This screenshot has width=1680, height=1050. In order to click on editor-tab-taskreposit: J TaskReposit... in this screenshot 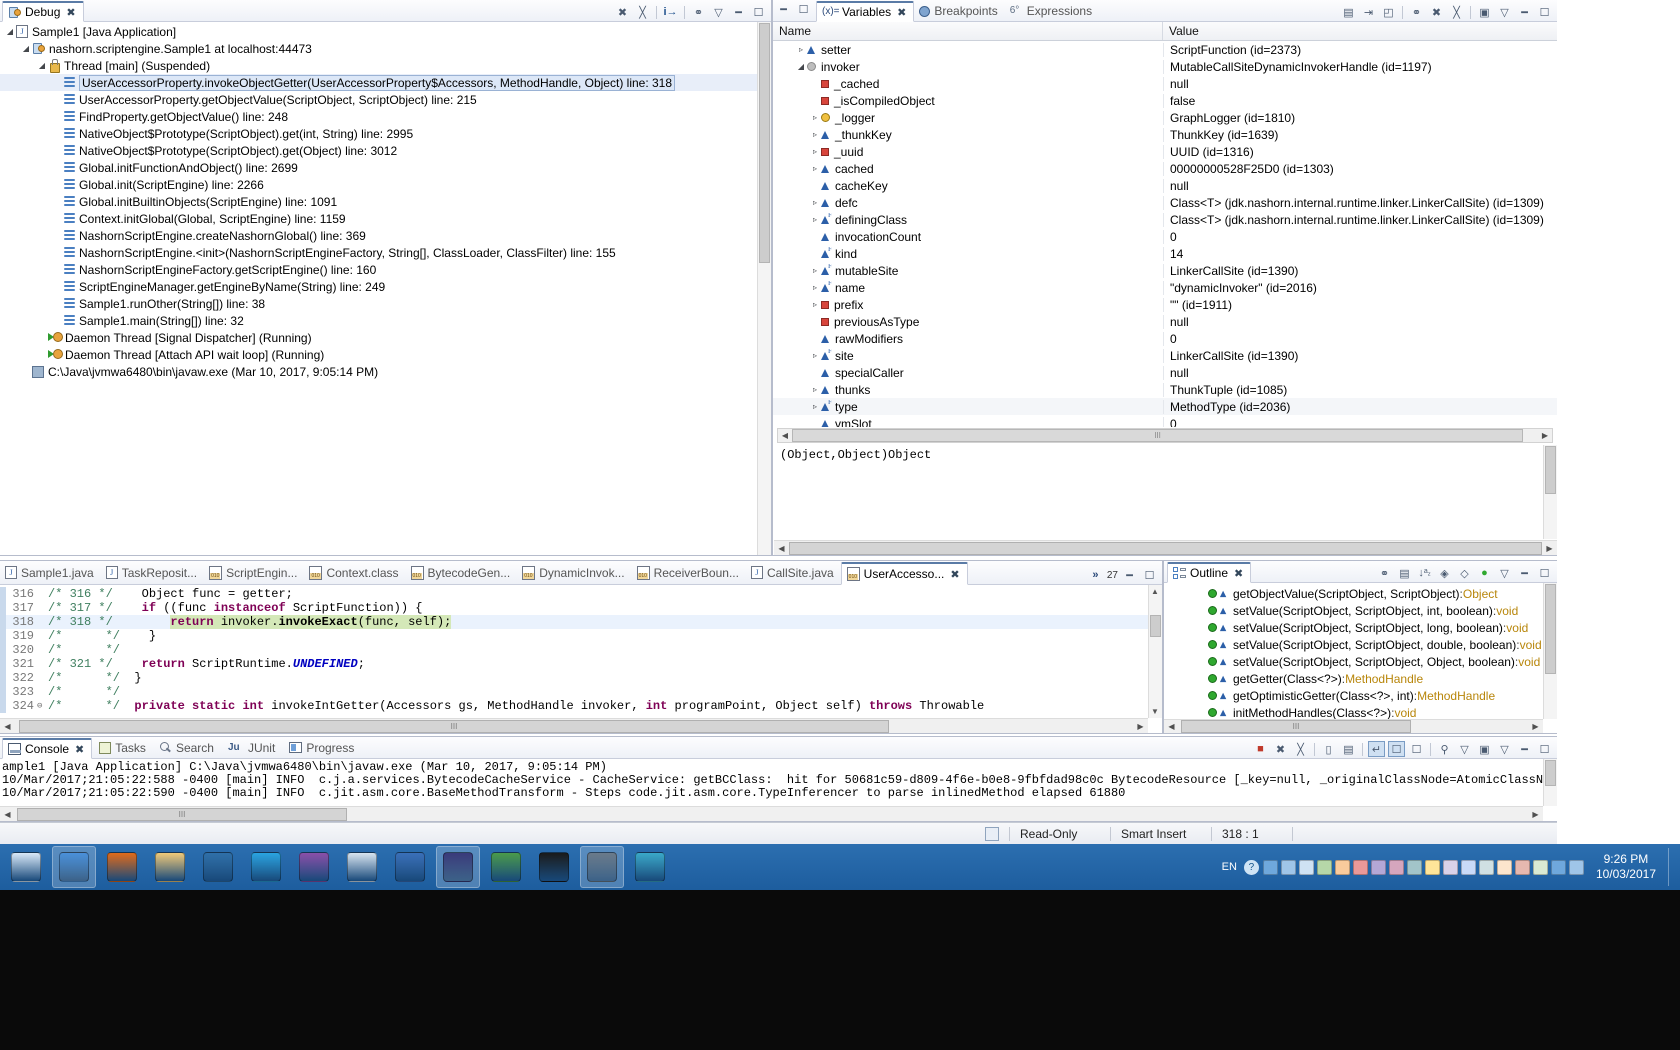, I will do `click(152, 572)`.